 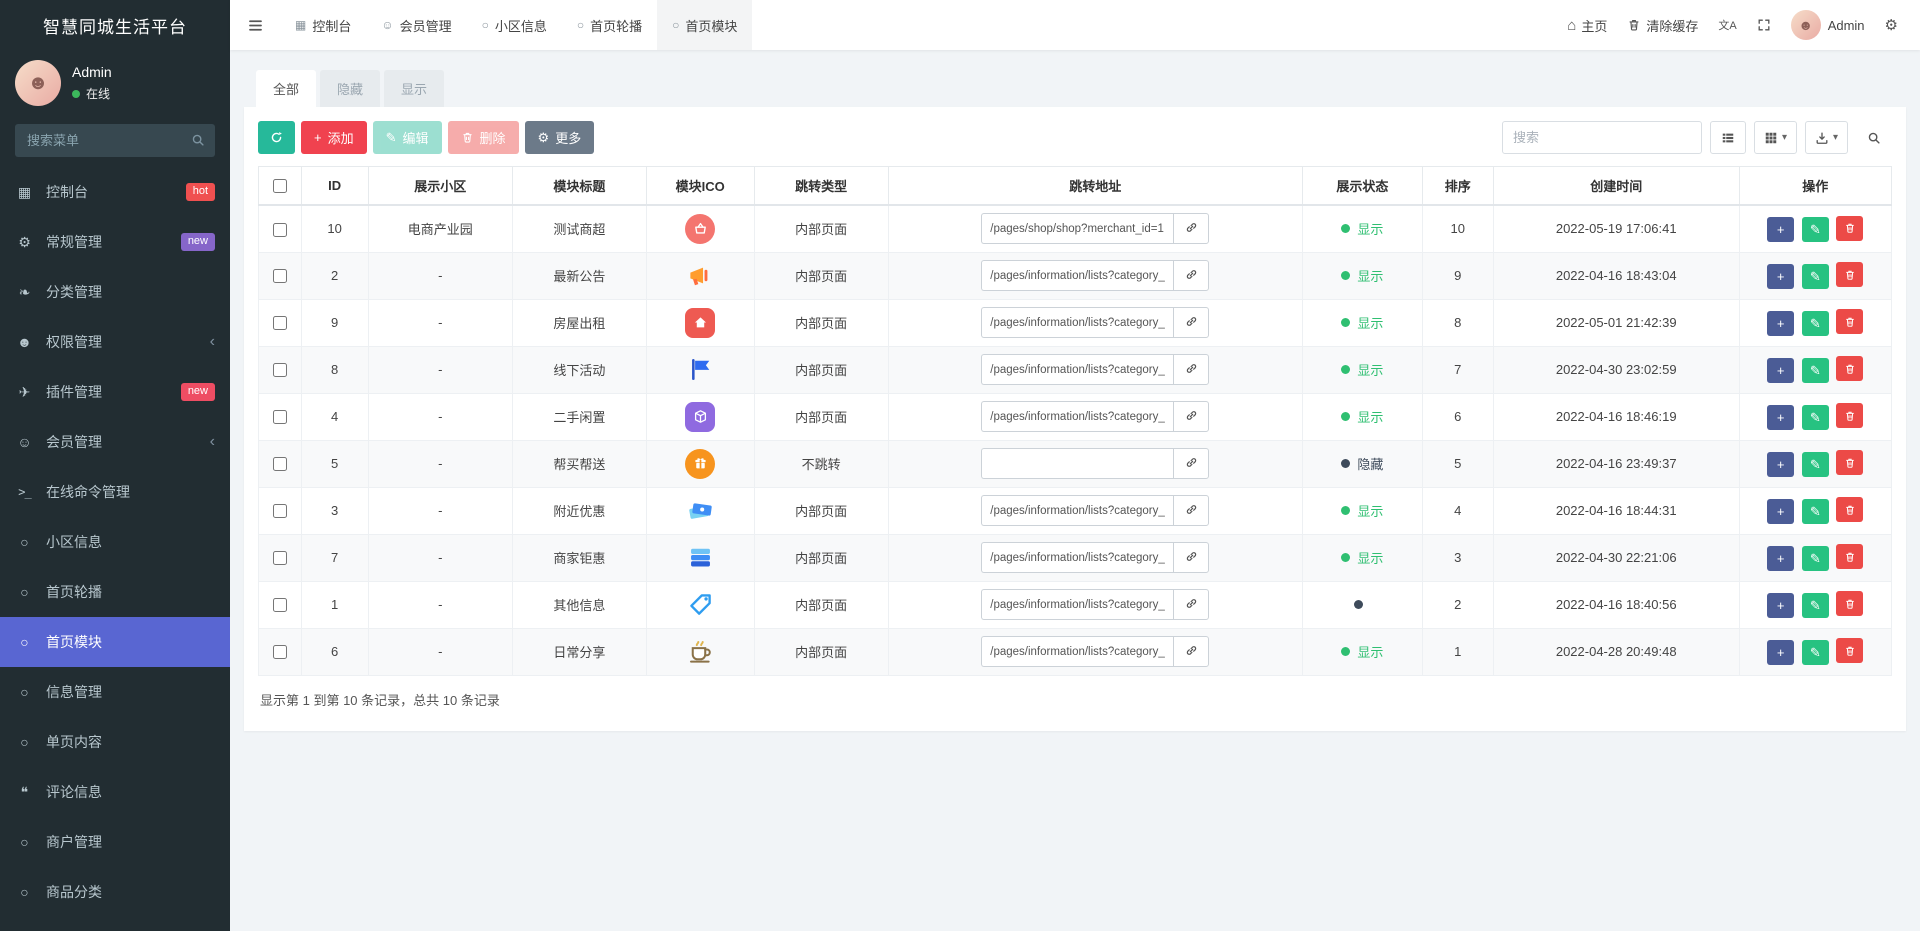 I want to click on topbar-tab: ☺ 会员管理, so click(x=416, y=25).